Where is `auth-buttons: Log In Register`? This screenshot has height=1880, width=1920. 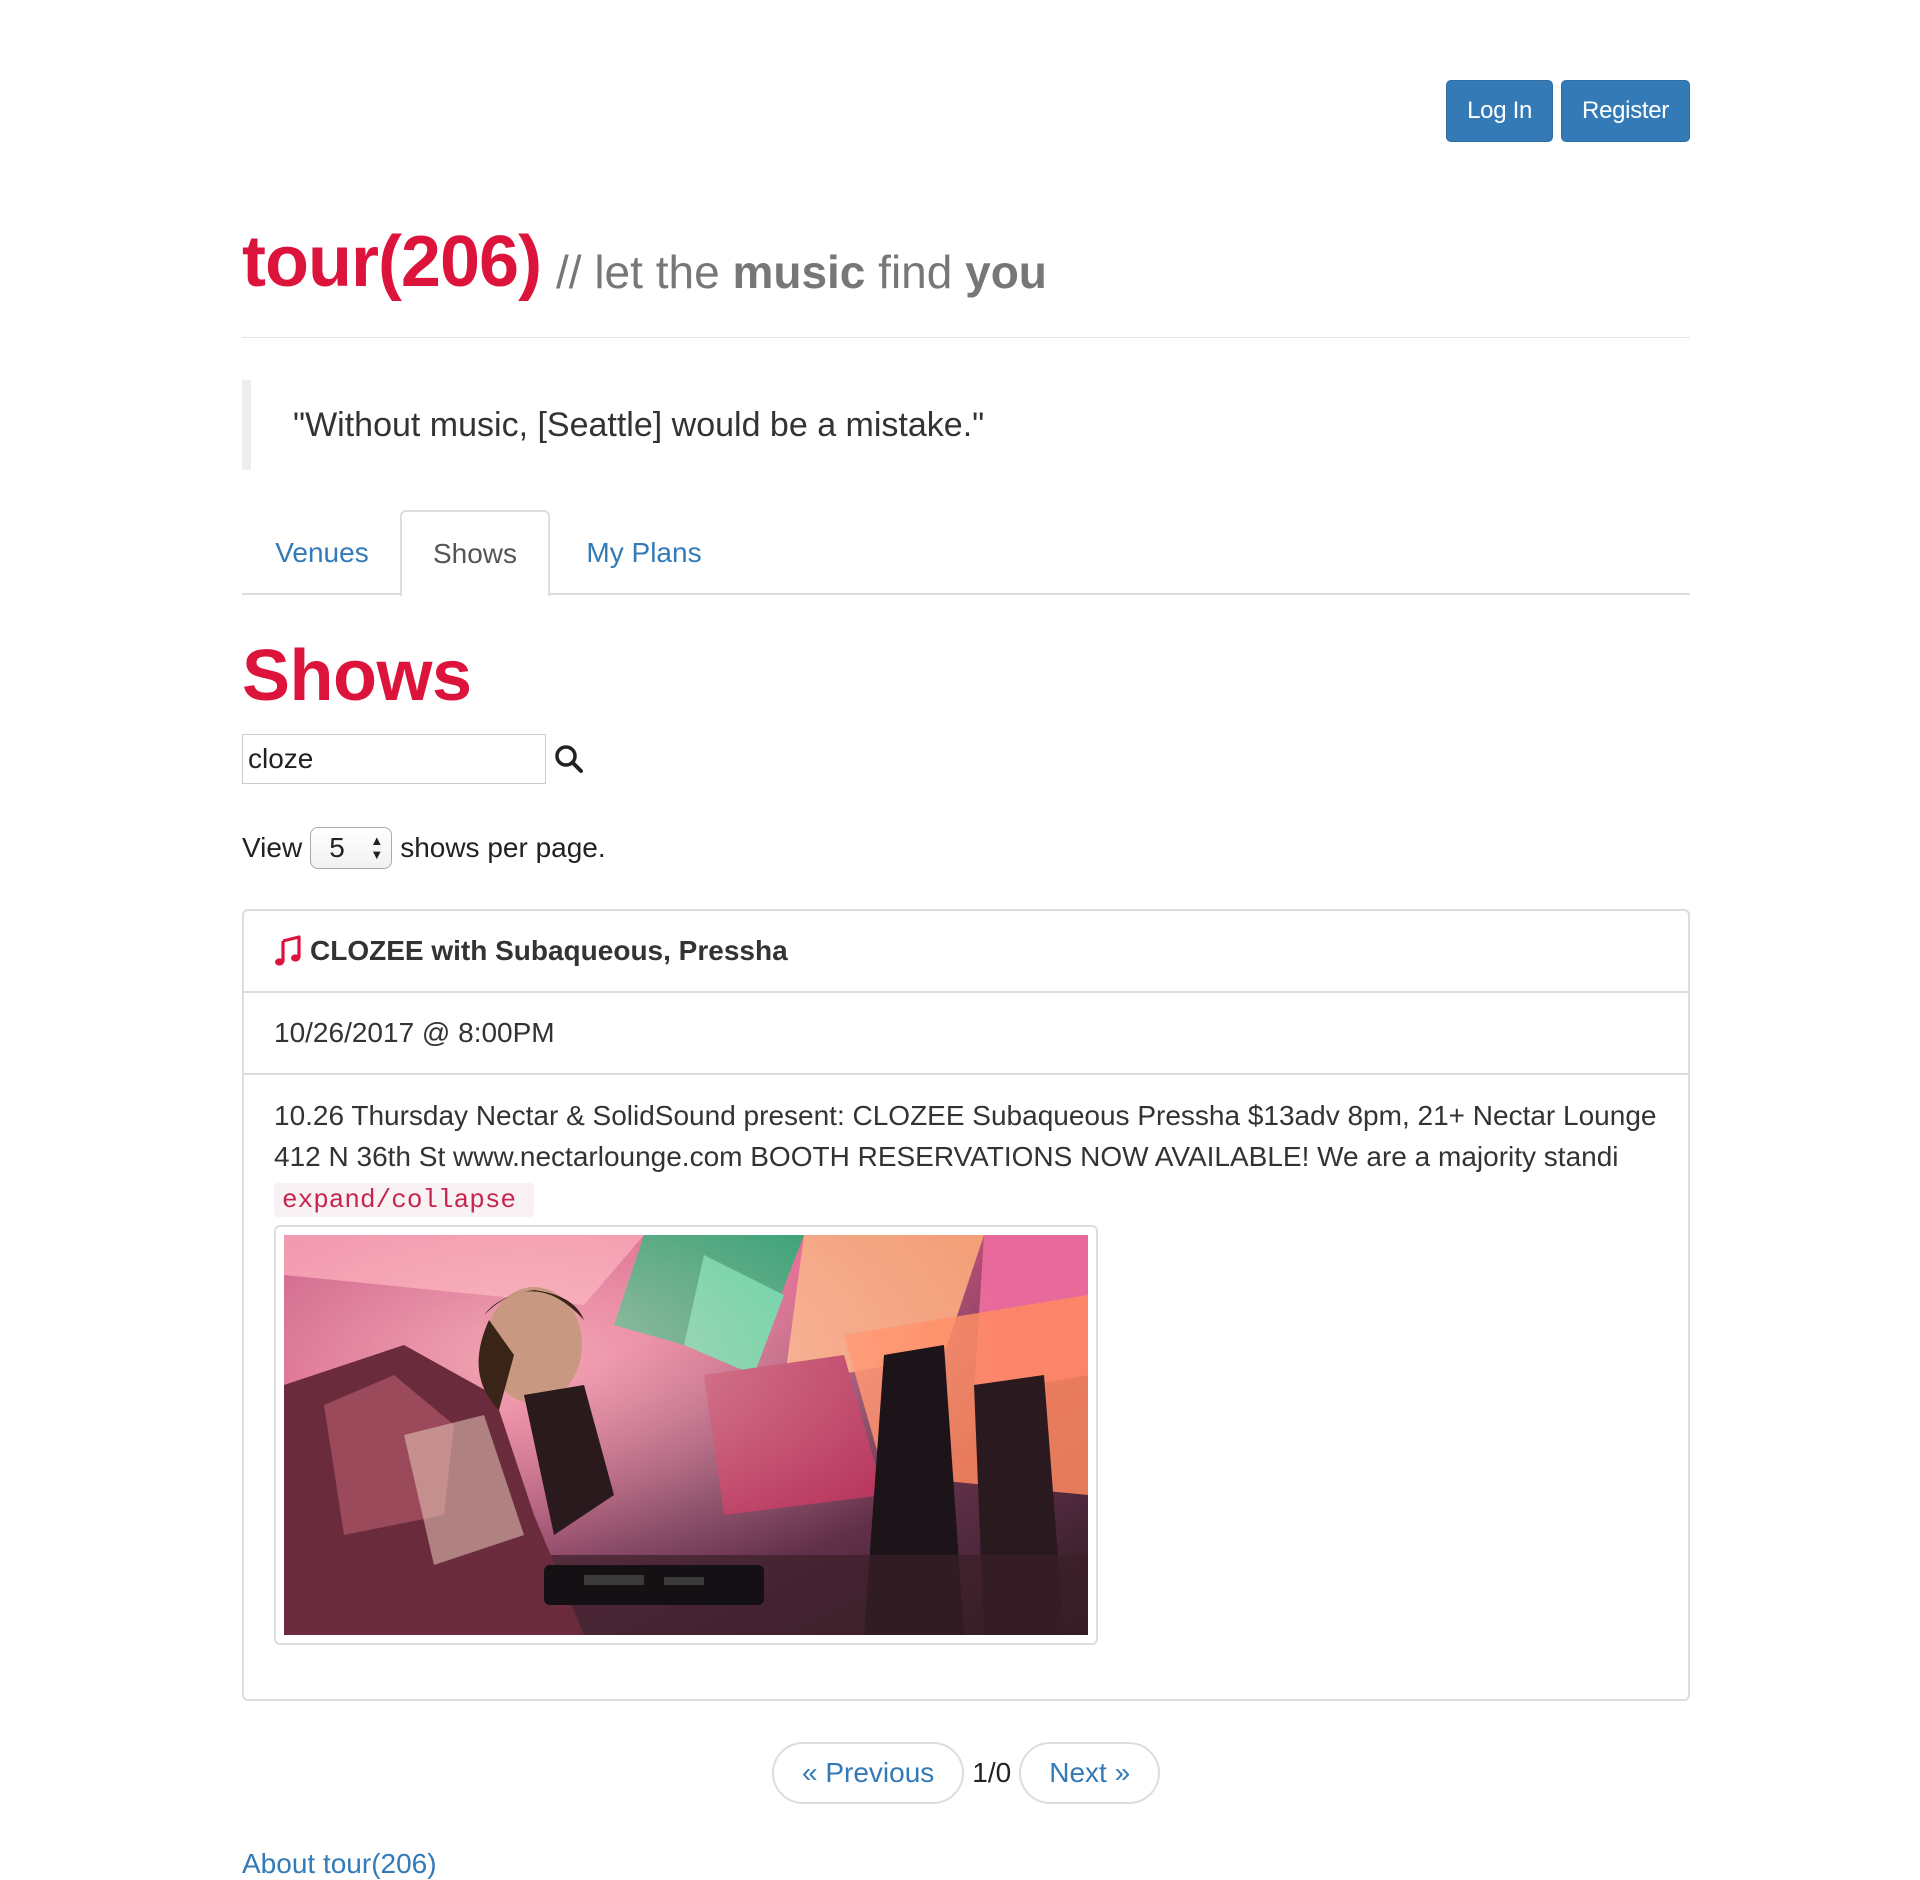 auth-buttons: Log In Register is located at coordinates (1568, 111).